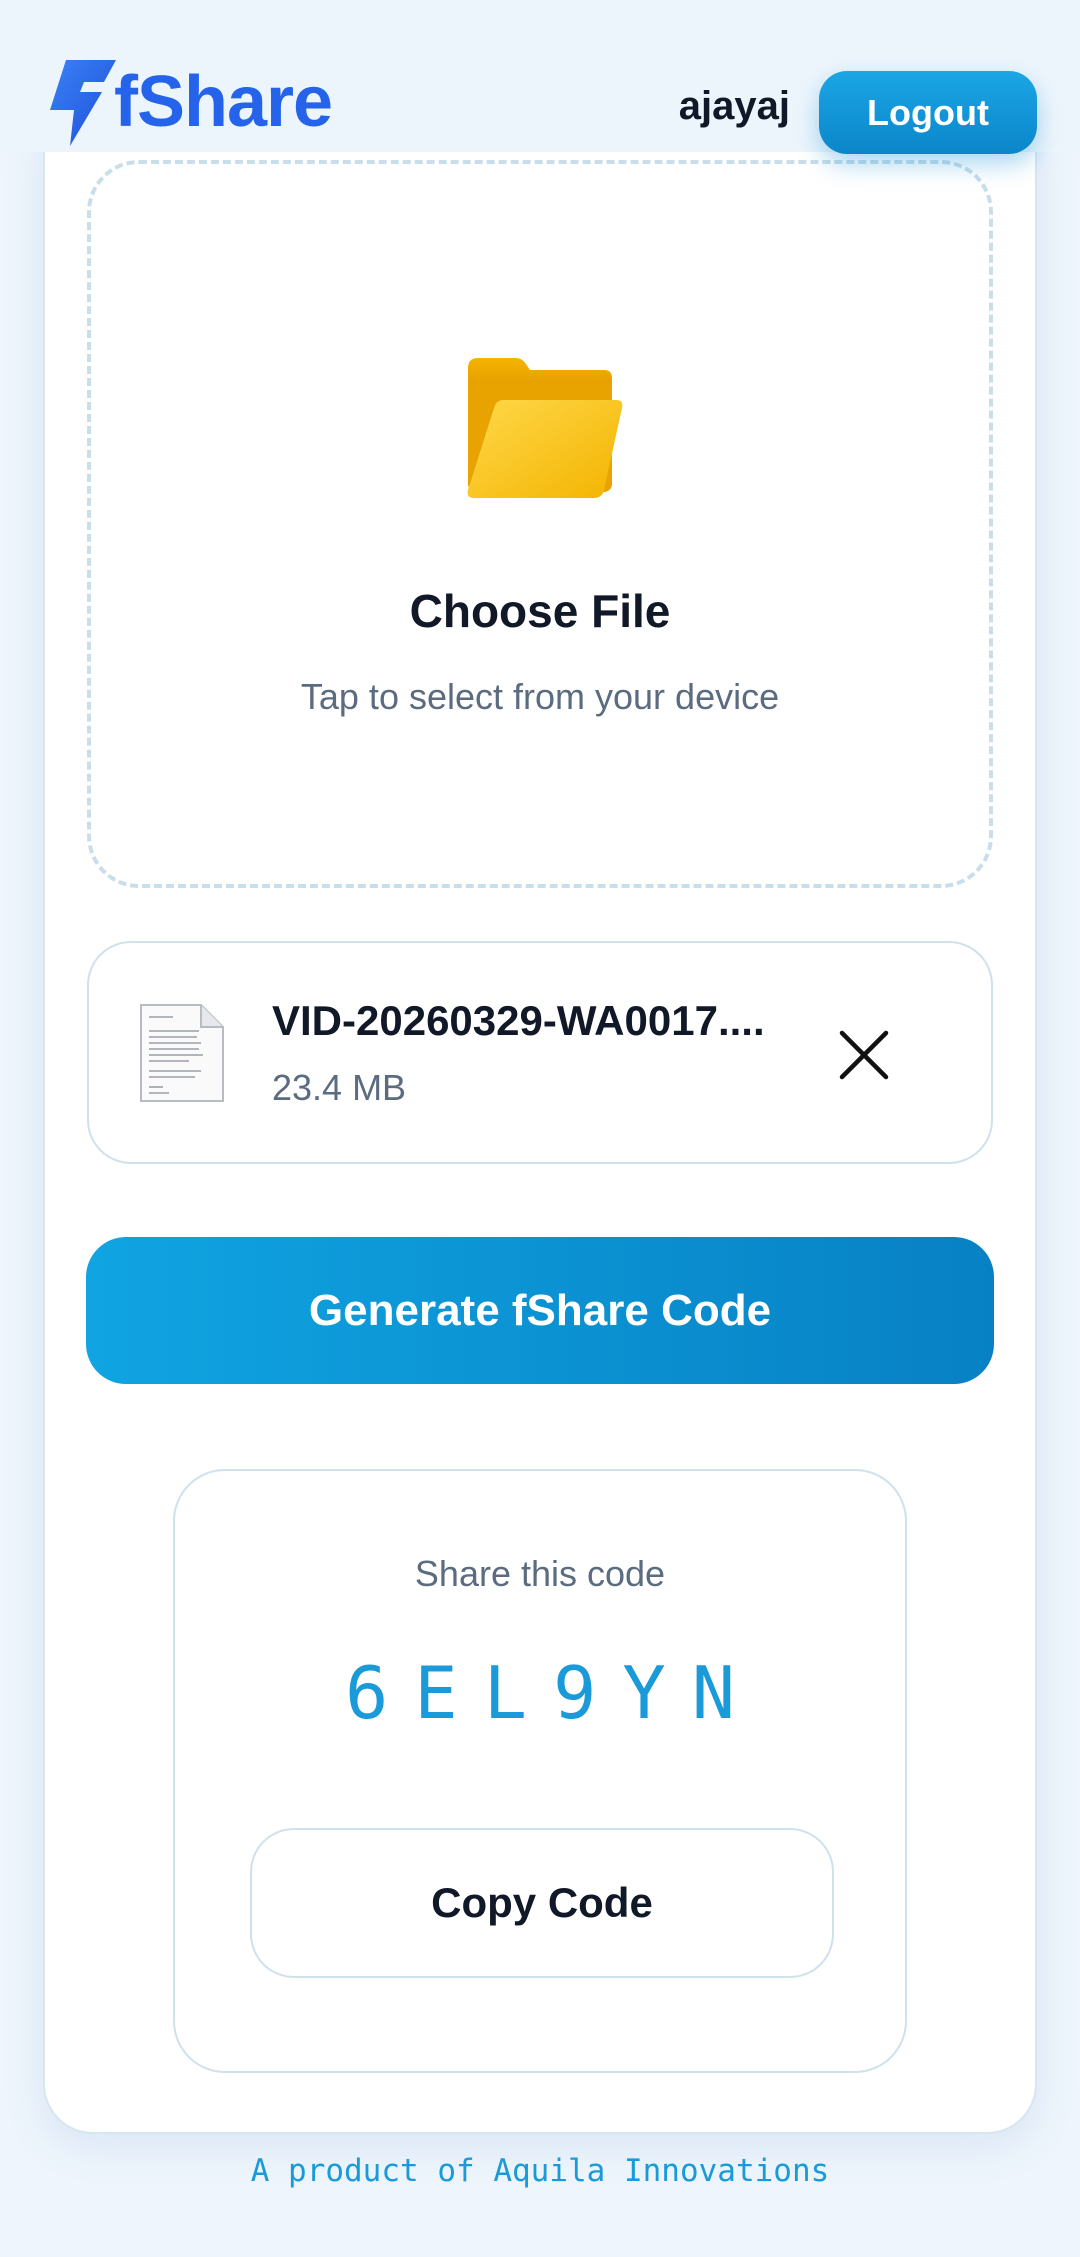  I want to click on app-name: fShare, so click(223, 102).